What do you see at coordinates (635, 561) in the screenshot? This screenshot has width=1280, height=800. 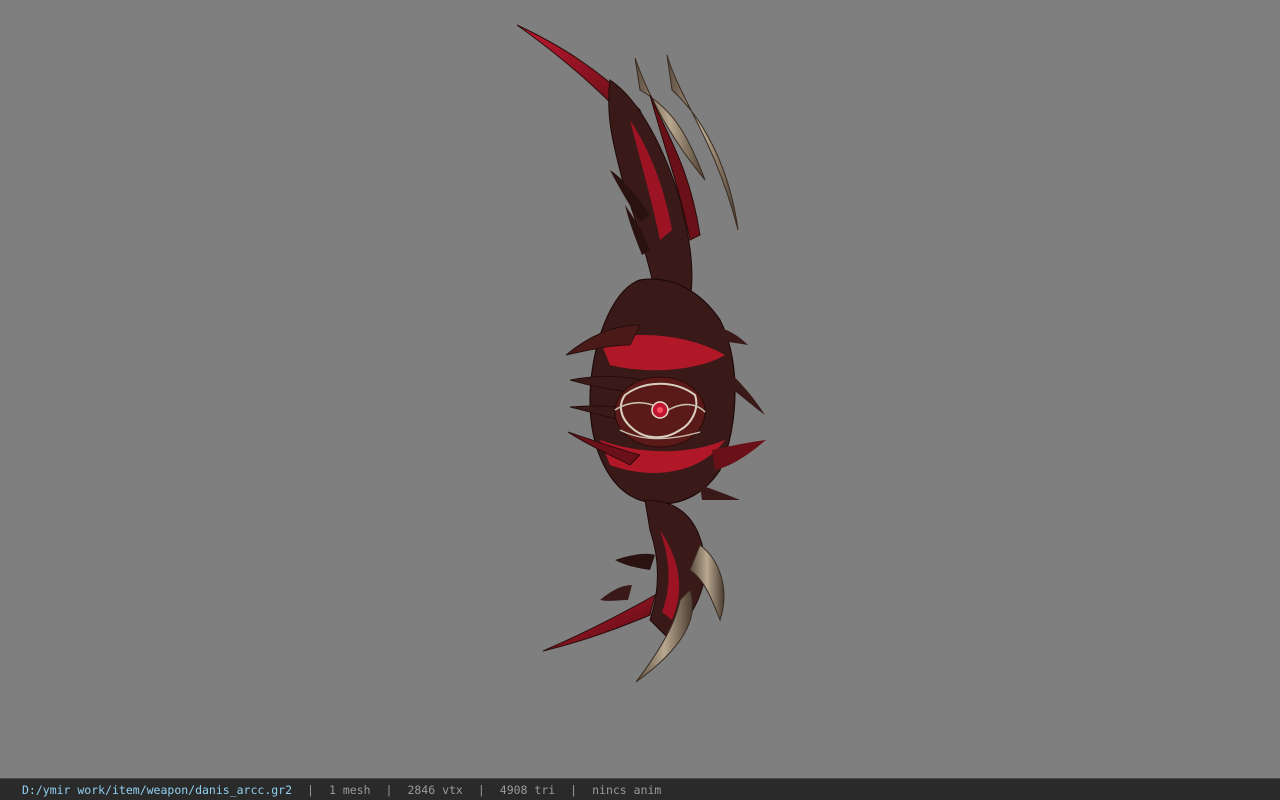 I see `lower-spike-left` at bounding box center [635, 561].